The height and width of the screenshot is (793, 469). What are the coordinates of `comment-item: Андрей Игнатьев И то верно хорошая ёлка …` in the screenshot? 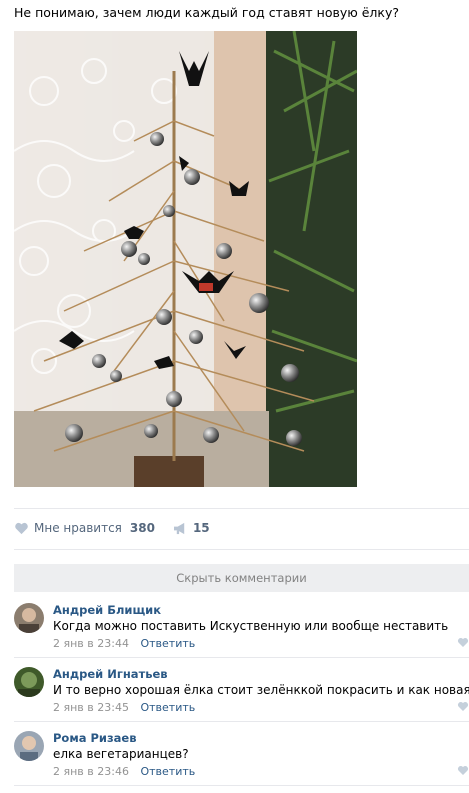 It's located at (241, 691).